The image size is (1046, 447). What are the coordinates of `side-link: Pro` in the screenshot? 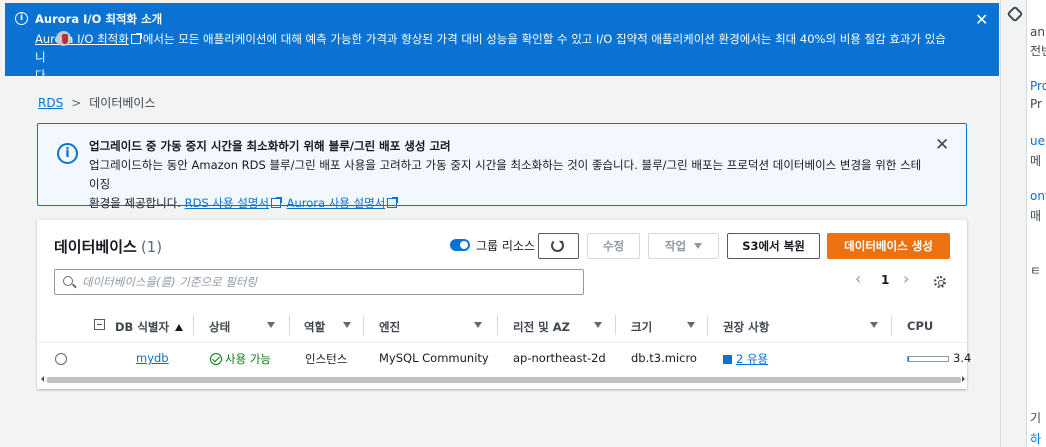 It's located at (1038, 86).